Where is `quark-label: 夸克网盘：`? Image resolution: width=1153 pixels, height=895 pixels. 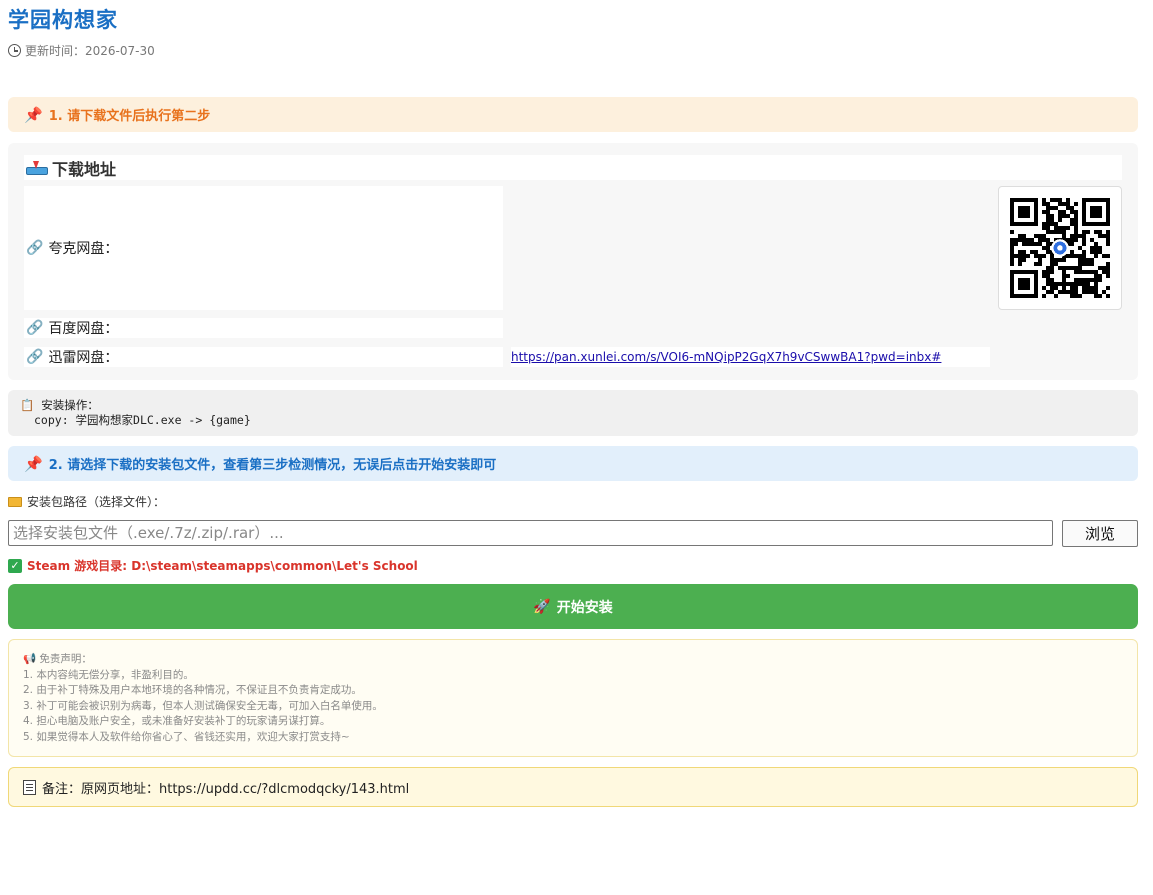 quark-label: 夸克网盘： is located at coordinates (83, 249).